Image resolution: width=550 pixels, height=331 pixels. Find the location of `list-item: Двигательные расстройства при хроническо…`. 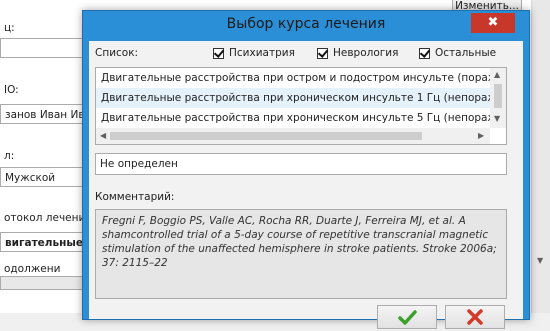

list-item: Двигательные расстройства при хроническо… is located at coordinates (293, 118).